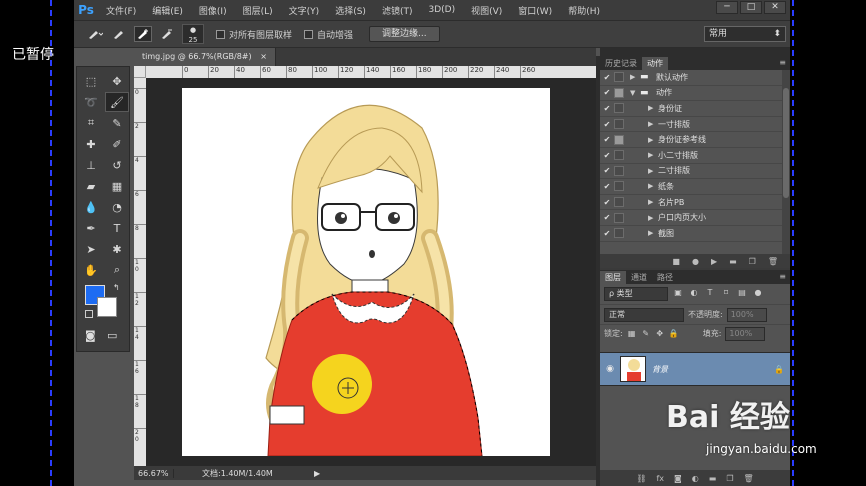  Describe the element at coordinates (713, 369) in the screenshot. I see `layer-name: 背景` at that location.